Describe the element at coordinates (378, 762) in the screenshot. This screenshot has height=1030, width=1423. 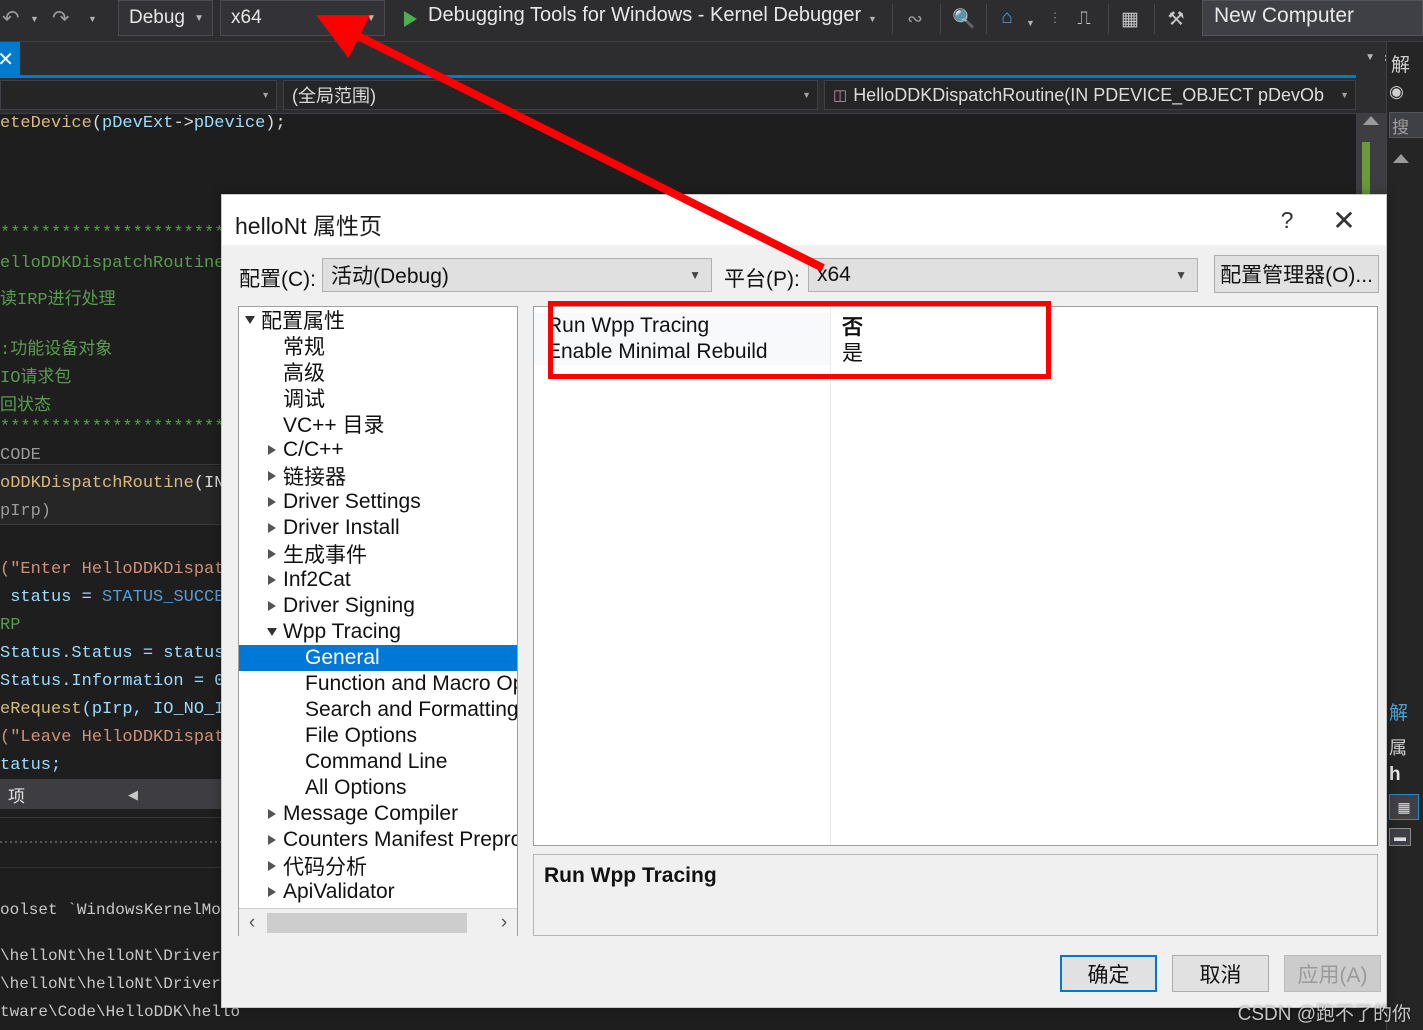
I see `tree-item-command-line: Command Line` at that location.